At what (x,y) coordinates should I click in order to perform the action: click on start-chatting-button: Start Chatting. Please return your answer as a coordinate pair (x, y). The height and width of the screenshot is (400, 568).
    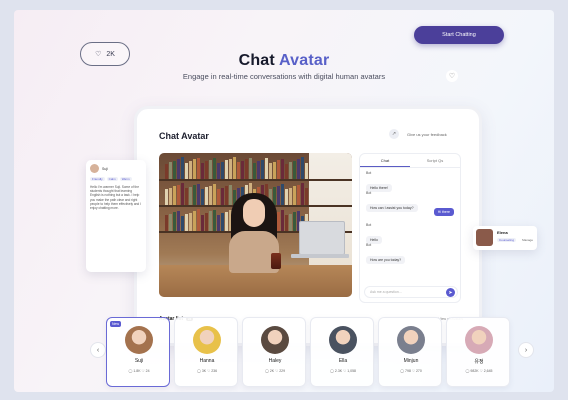
    Looking at the image, I should click on (459, 35).